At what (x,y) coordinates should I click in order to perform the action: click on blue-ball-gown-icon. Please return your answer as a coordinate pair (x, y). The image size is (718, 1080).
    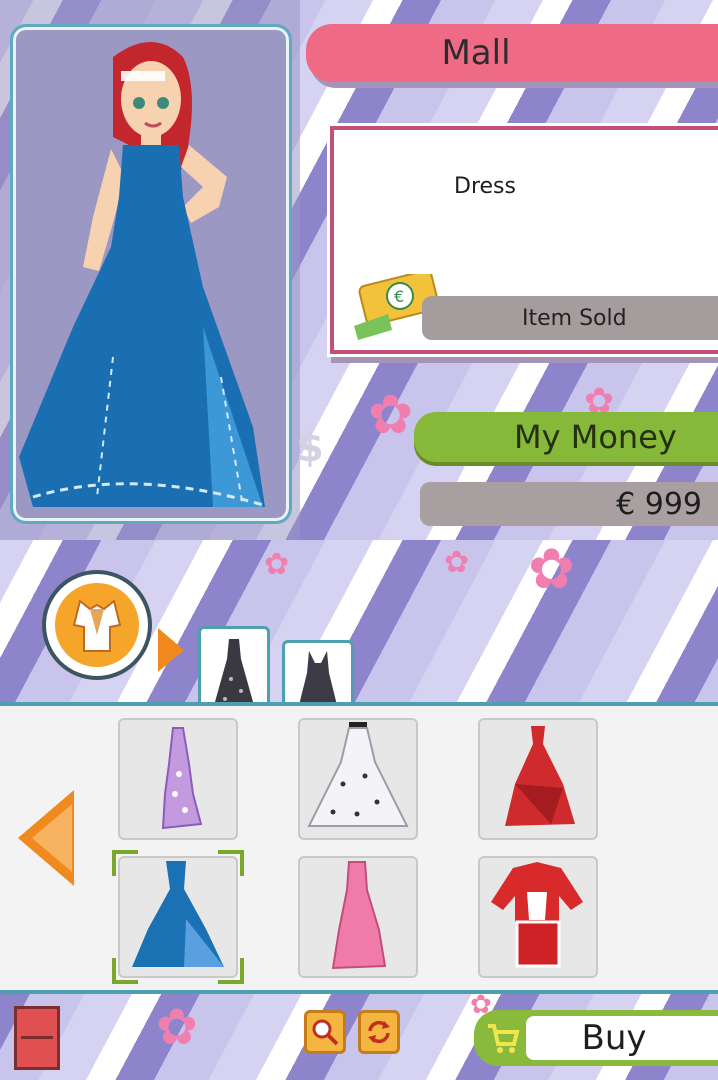
    Looking at the image, I should click on (178, 914).